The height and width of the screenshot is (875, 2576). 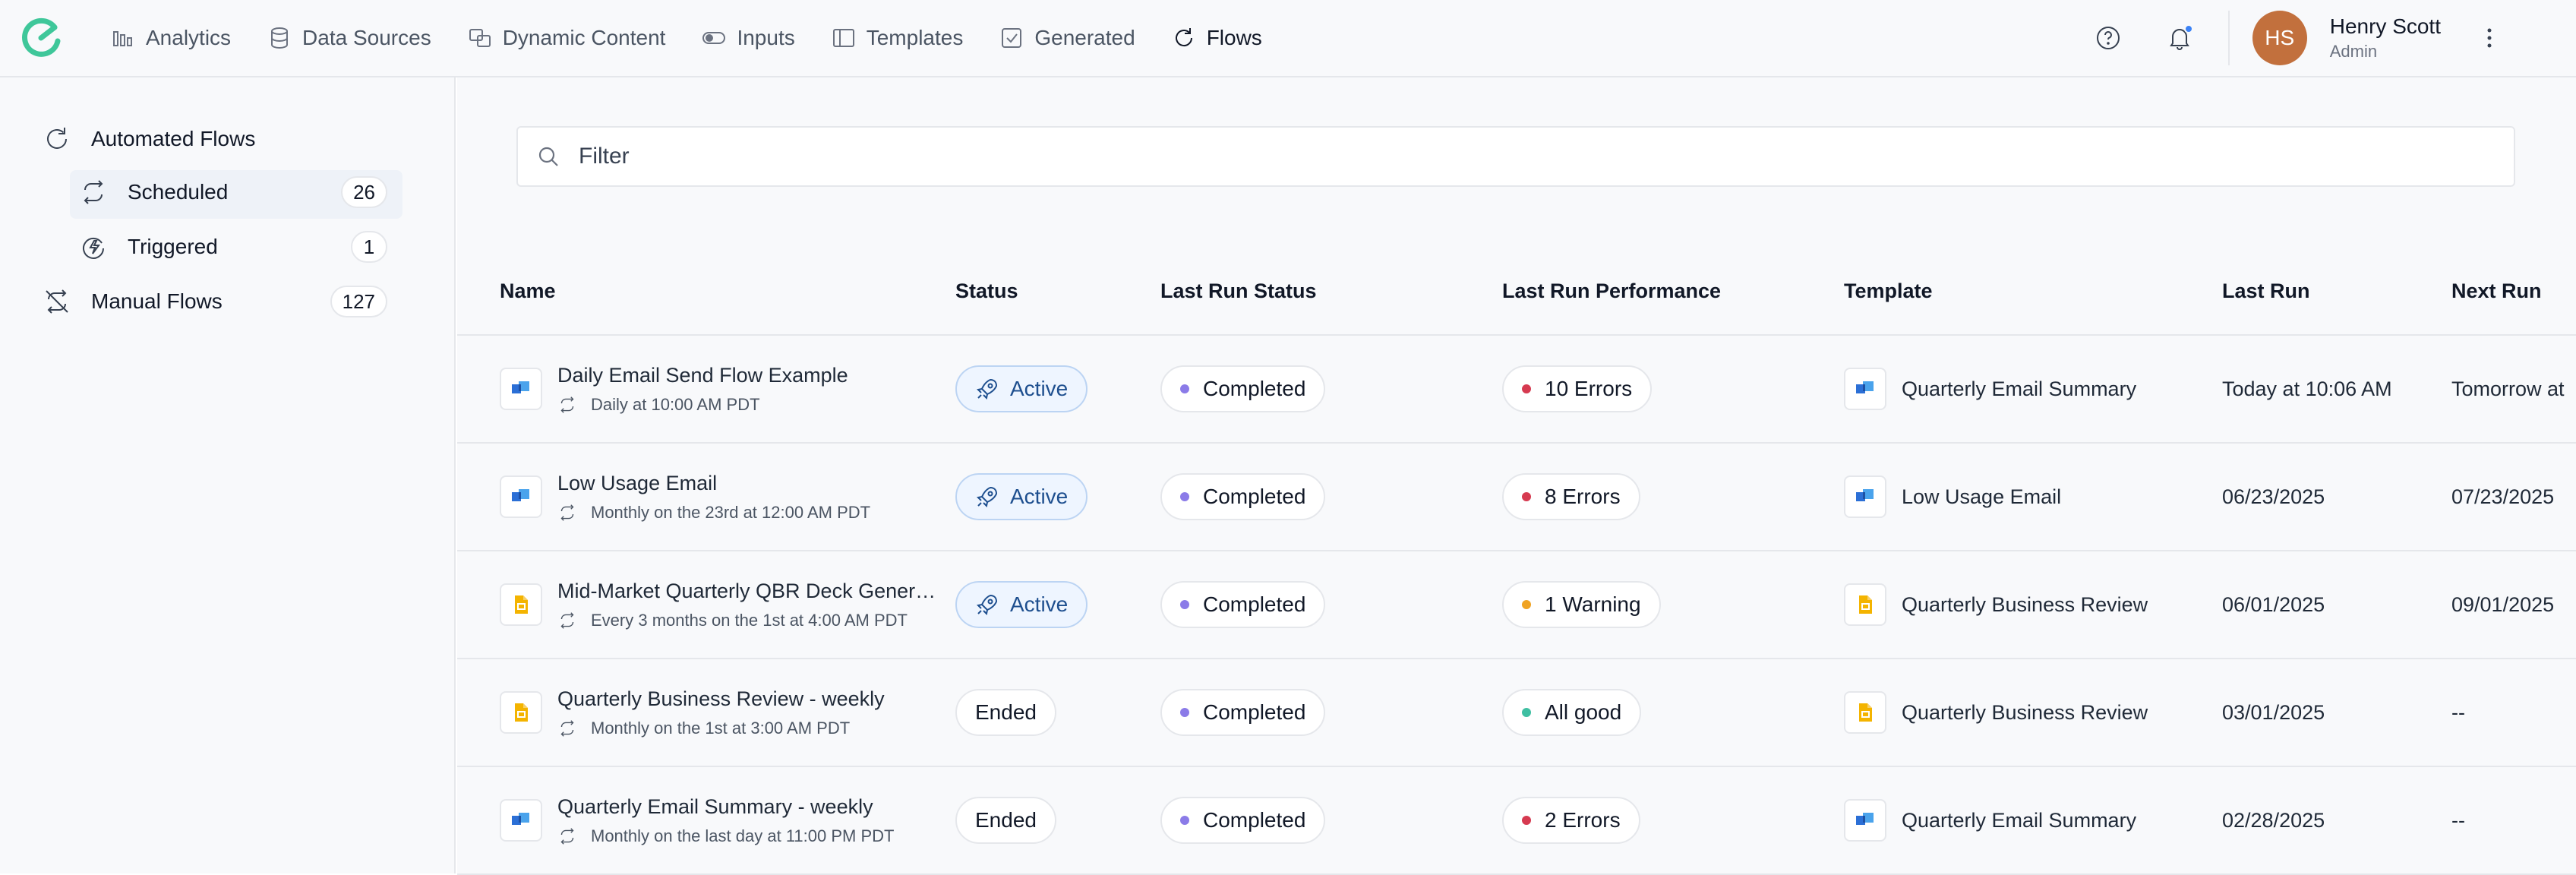 I want to click on flow-name: Quarterly Business Review - weekly, so click(x=721, y=699).